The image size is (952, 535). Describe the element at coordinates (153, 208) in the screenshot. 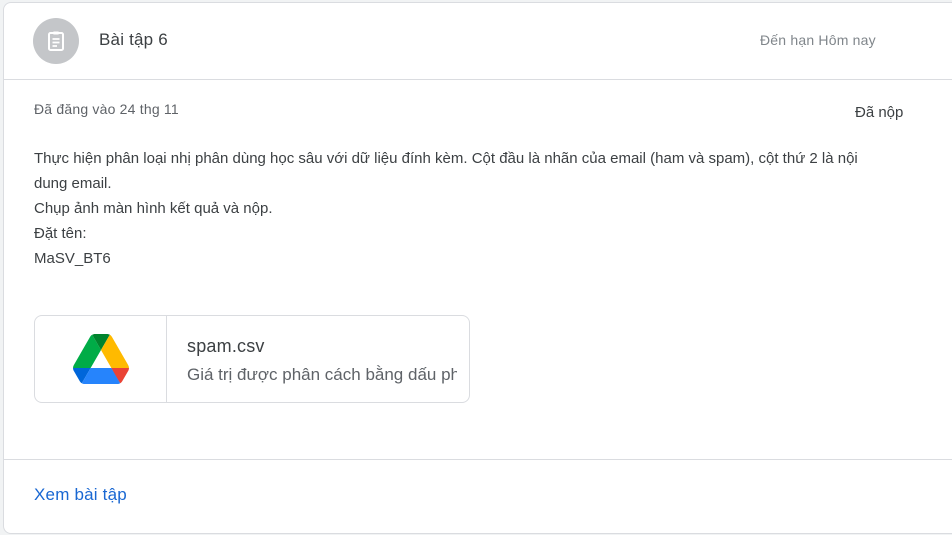

I see `description-line: Chụp ảnh màn hình kết quả và nộp.` at that location.